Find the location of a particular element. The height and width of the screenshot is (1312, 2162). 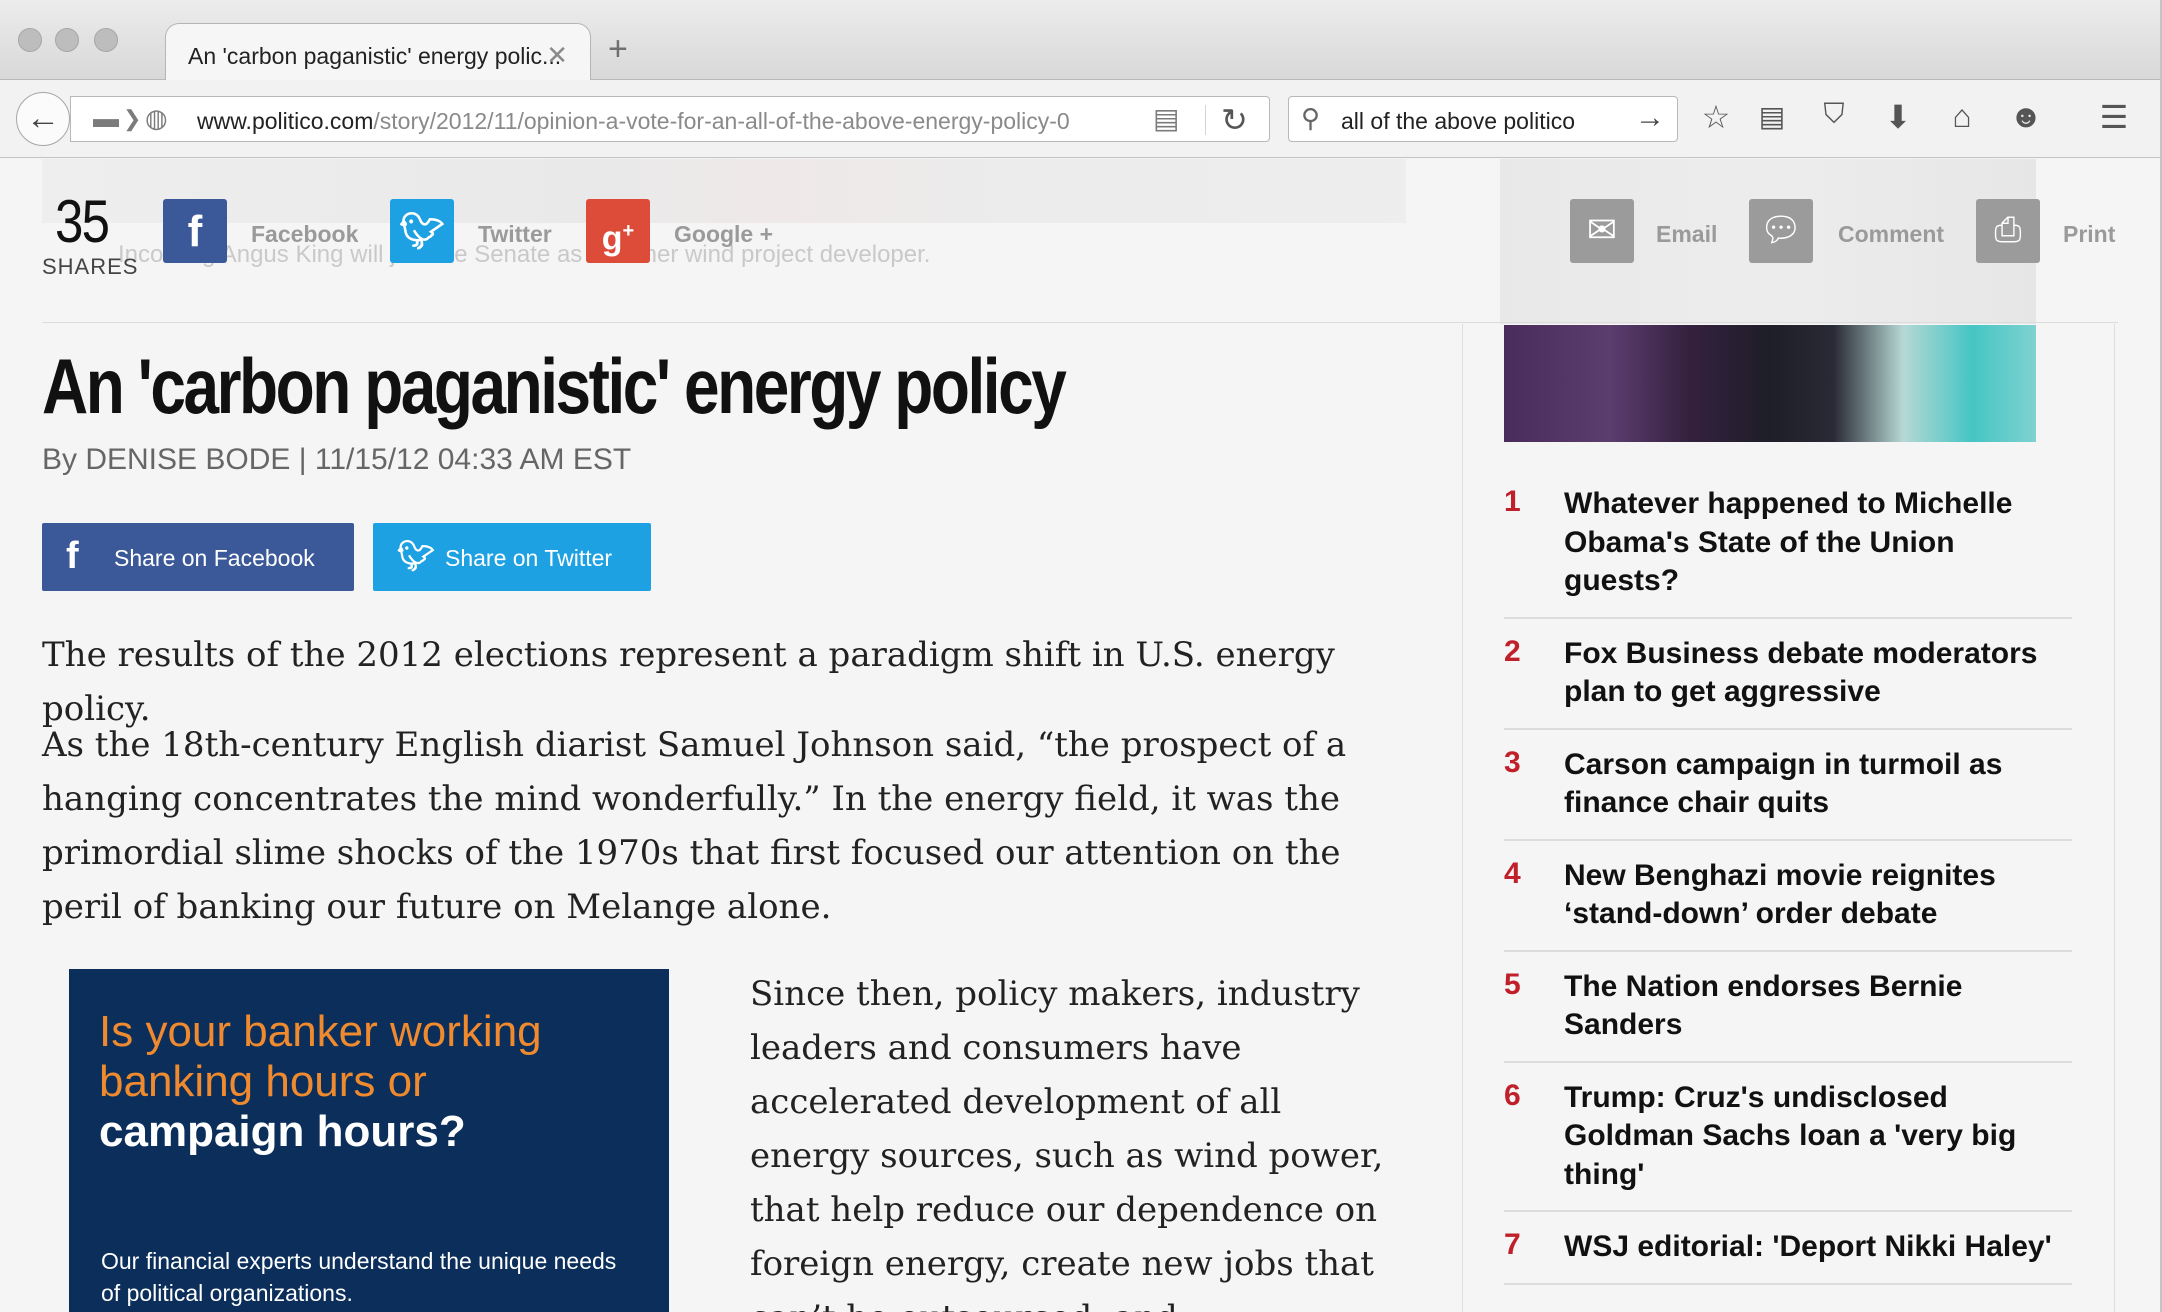

share-count-label: SHARES is located at coordinates (90, 266).